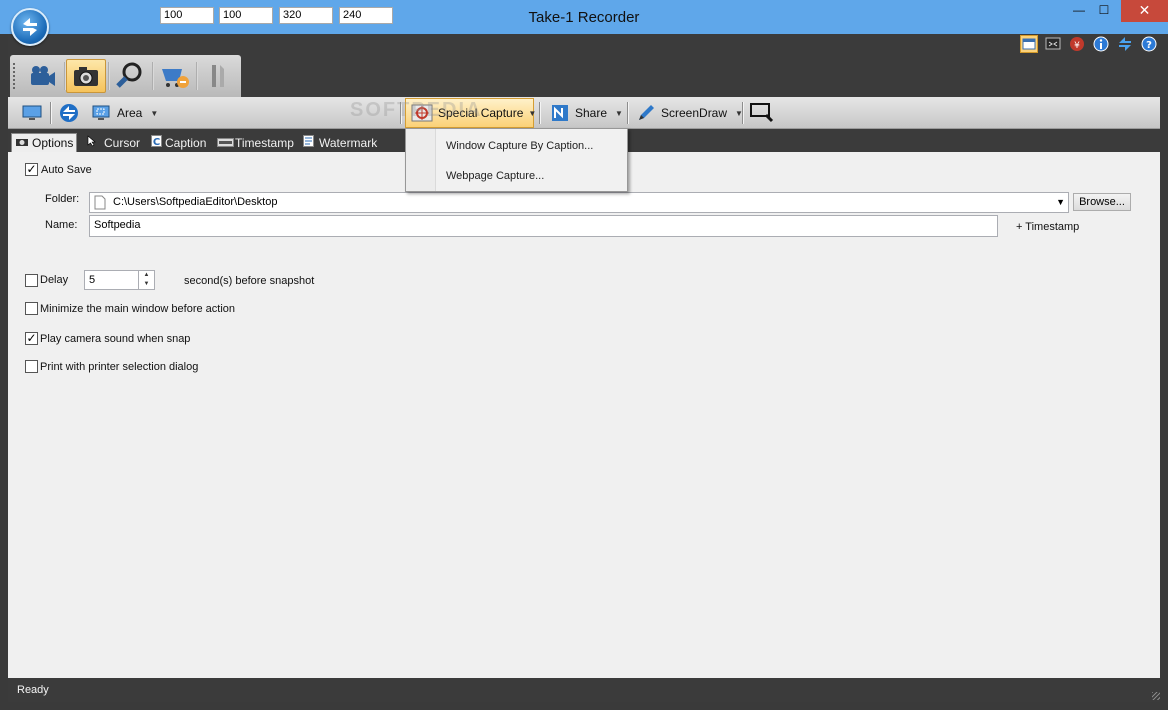  What do you see at coordinates (100, 206) in the screenshot?
I see `file-icon` at bounding box center [100, 206].